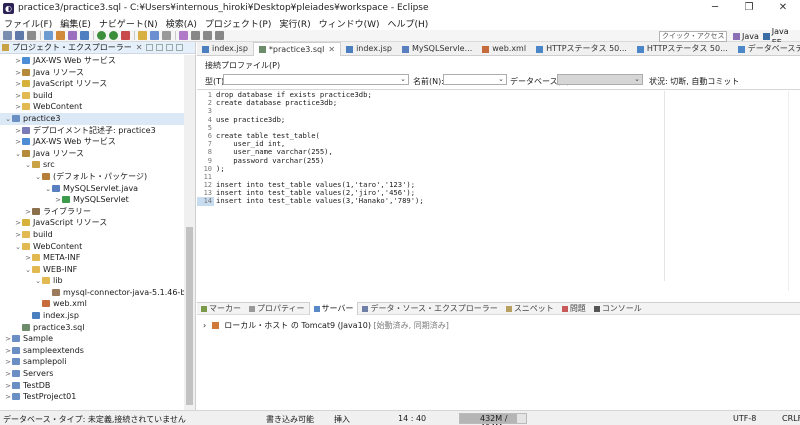  I want to click on deploy-icon, so click(72, 35).